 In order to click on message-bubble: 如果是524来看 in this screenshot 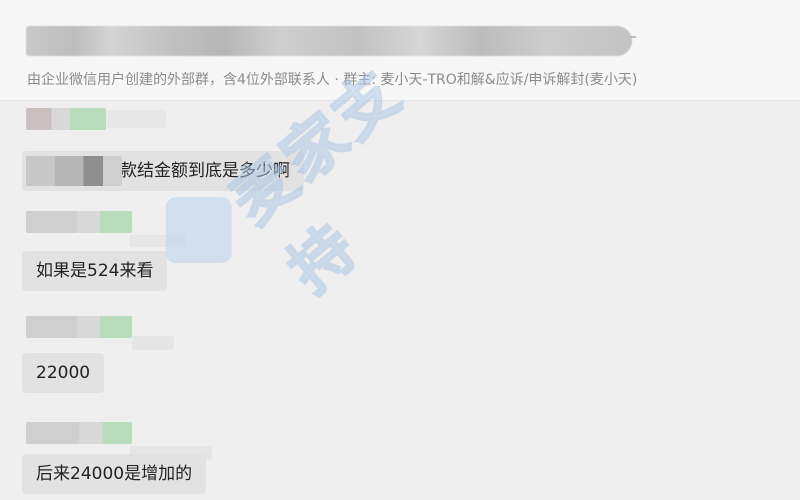, I will do `click(95, 271)`.